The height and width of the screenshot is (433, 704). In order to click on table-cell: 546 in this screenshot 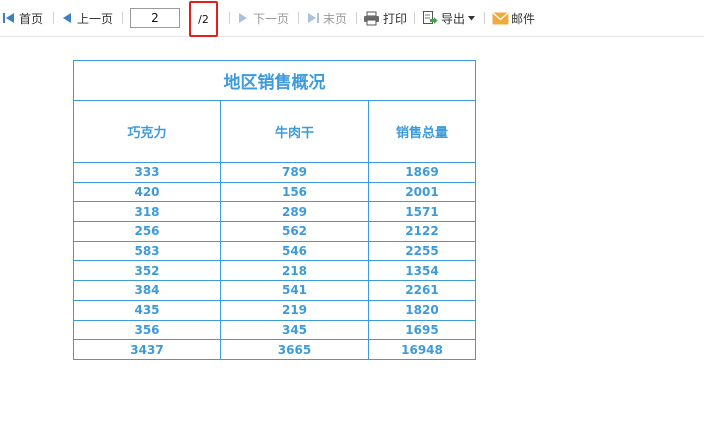, I will do `click(294, 251)`.